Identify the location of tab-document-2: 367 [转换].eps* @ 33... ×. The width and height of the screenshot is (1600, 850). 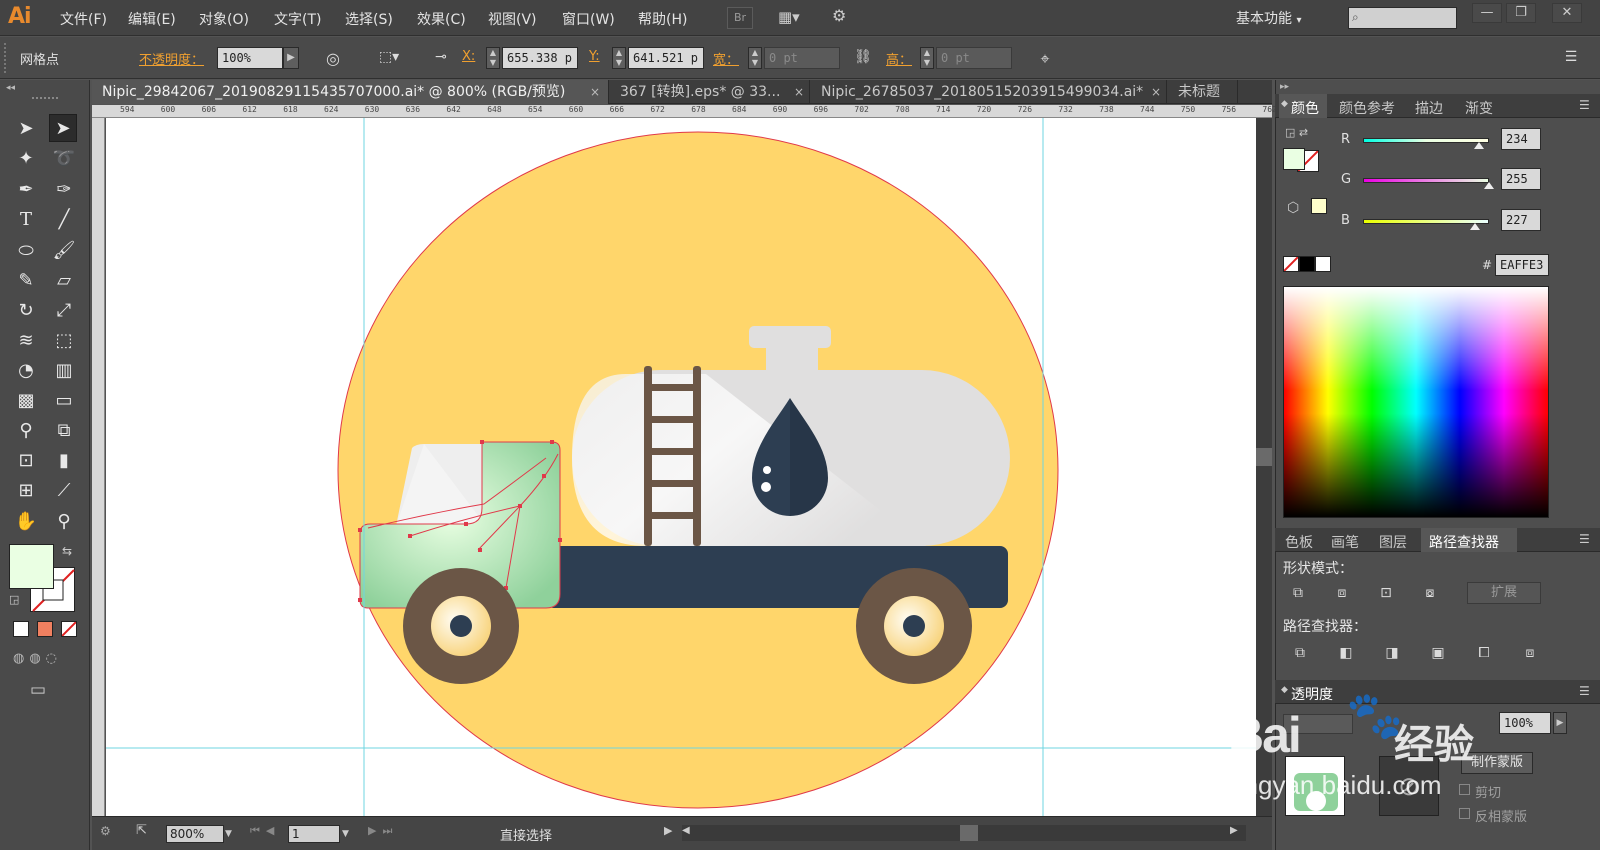
(710, 92).